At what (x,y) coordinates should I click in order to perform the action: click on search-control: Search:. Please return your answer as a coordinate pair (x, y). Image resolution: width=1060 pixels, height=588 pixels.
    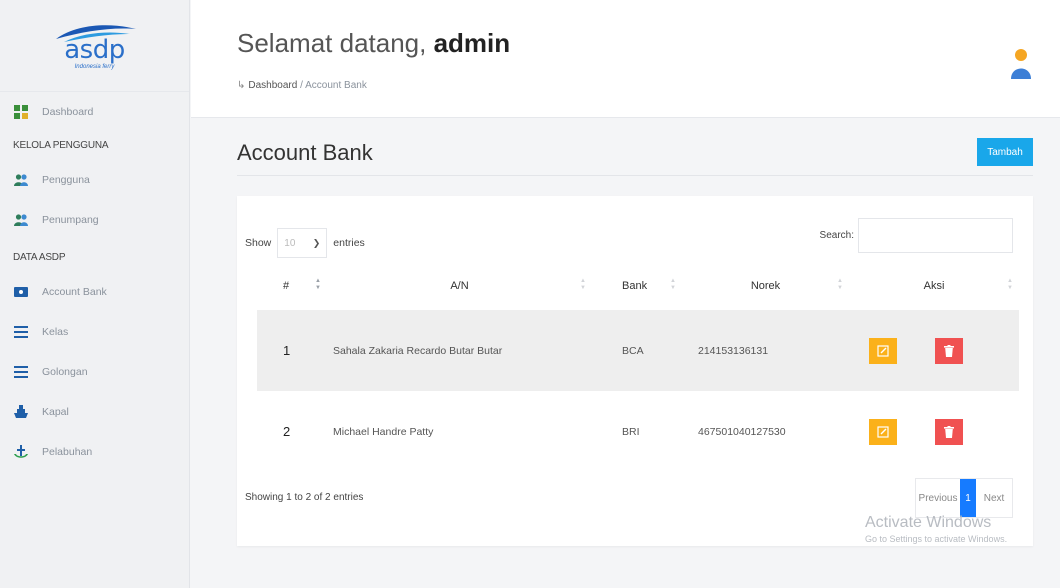
    Looking at the image, I should click on (916, 235).